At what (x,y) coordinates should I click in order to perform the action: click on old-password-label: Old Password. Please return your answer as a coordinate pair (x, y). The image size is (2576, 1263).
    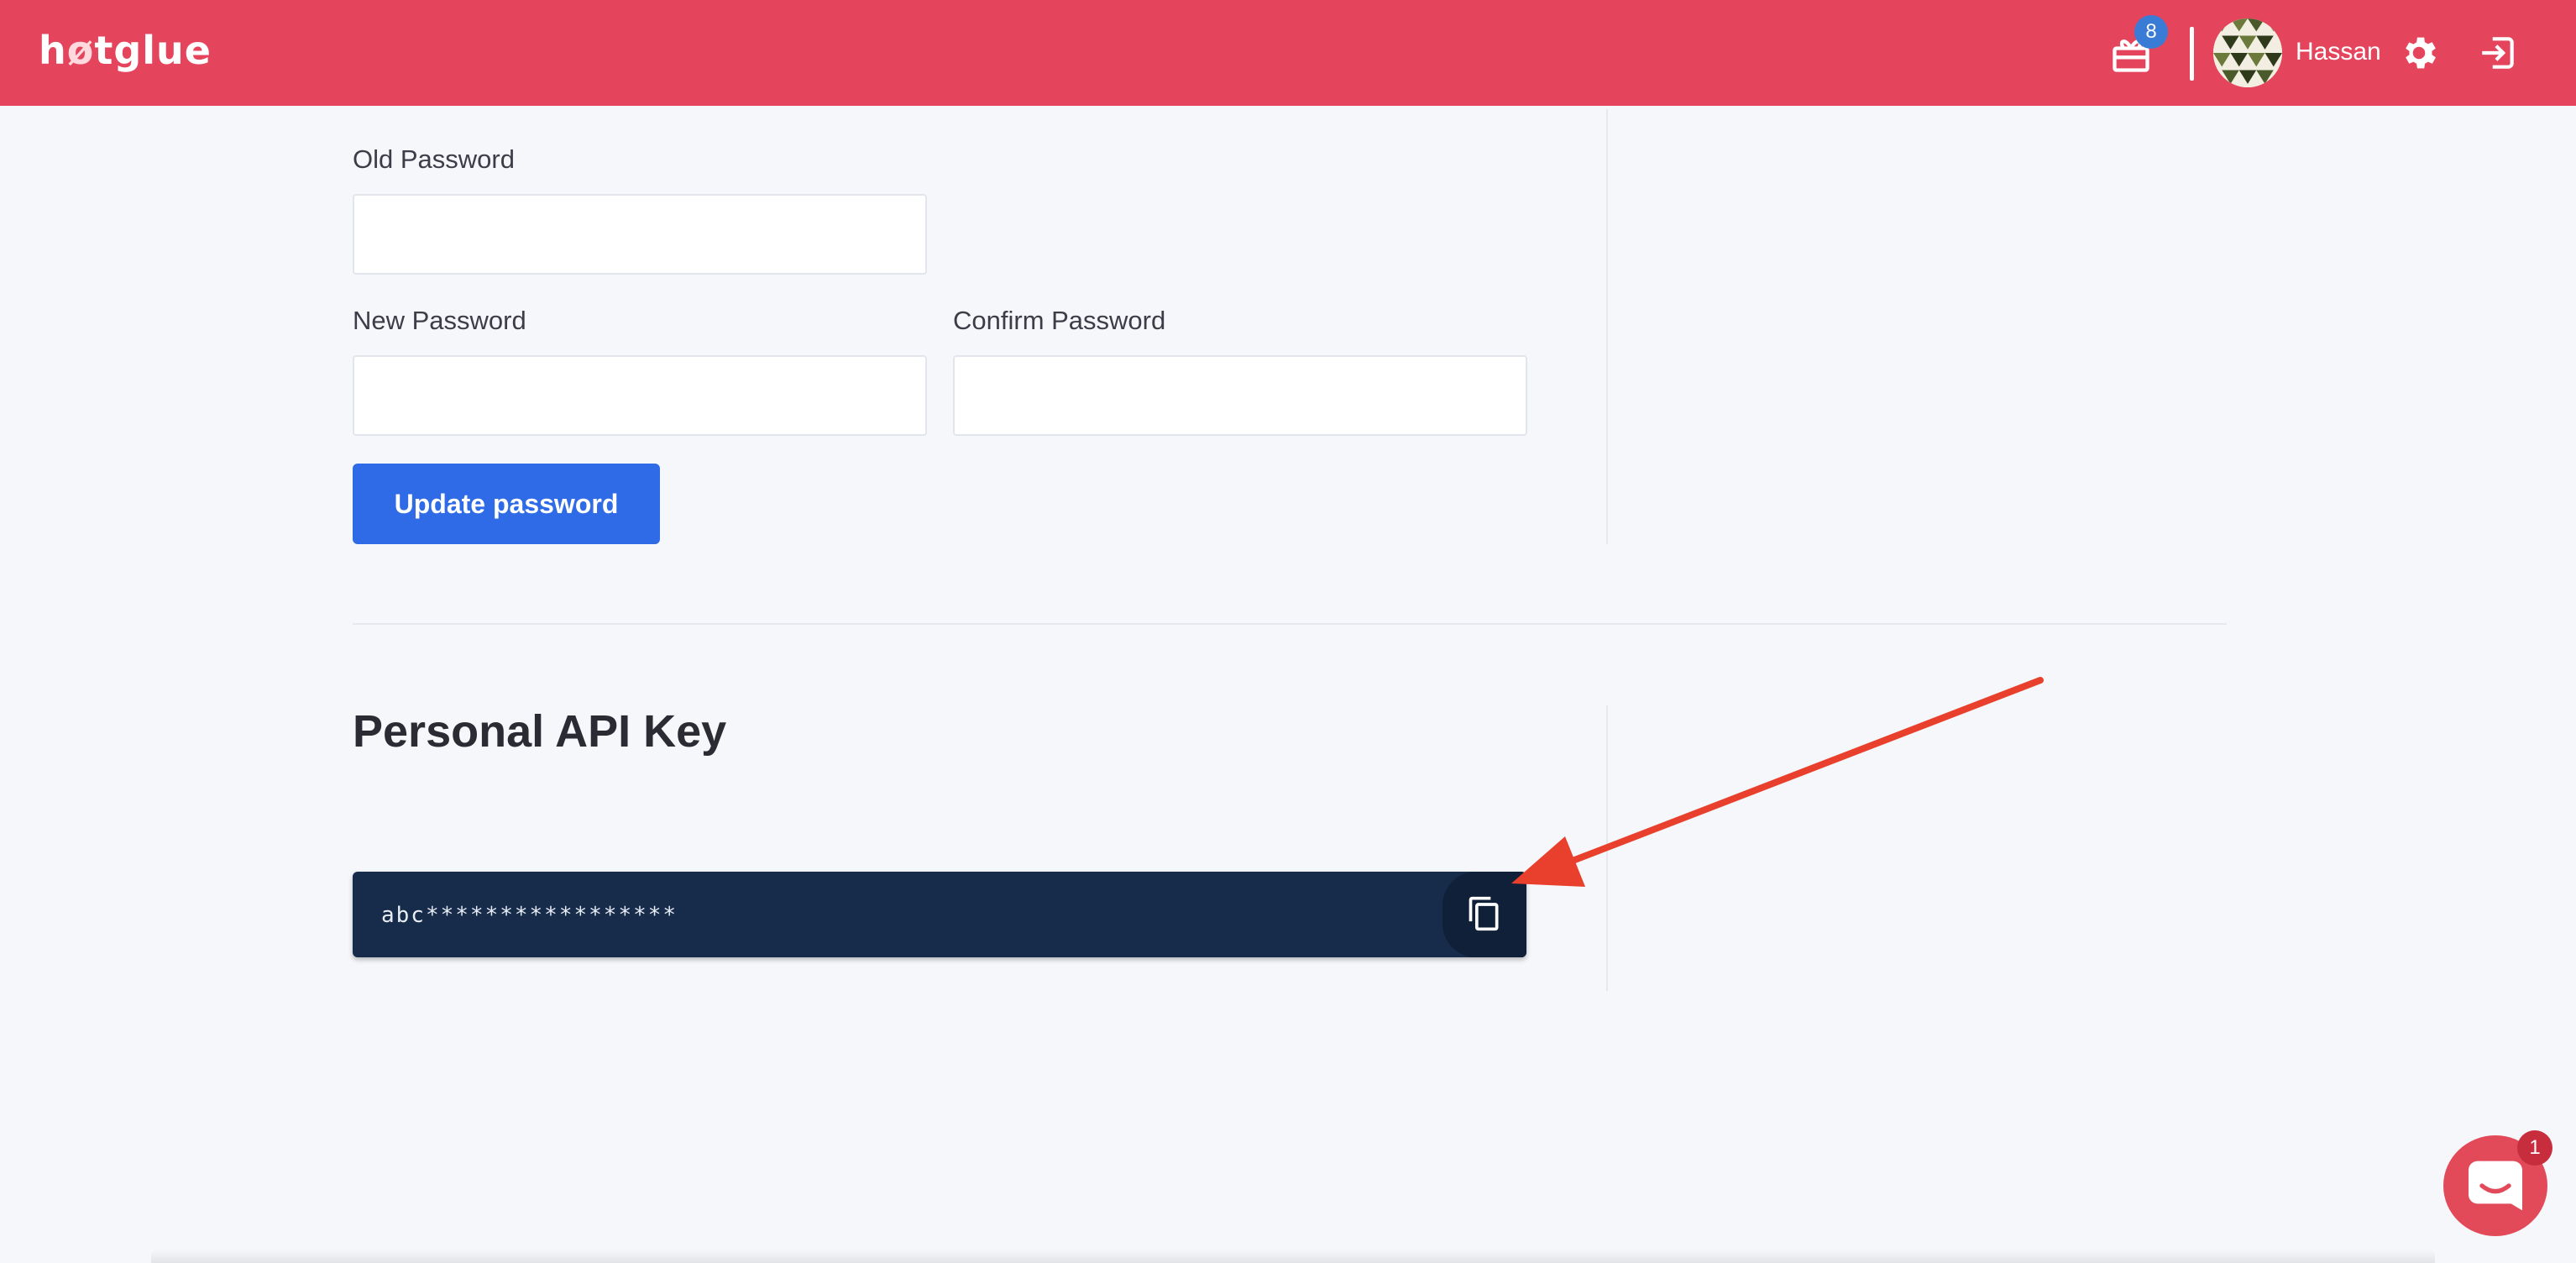
    Looking at the image, I should click on (434, 159).